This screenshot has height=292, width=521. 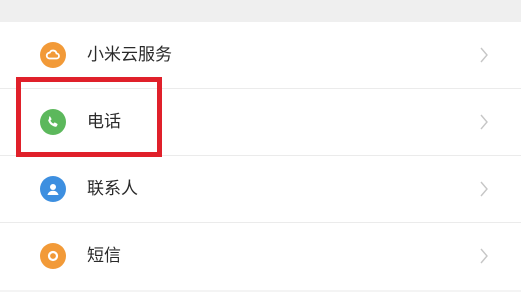 What do you see at coordinates (53, 189) in the screenshot?
I see `contacts-icon` at bounding box center [53, 189].